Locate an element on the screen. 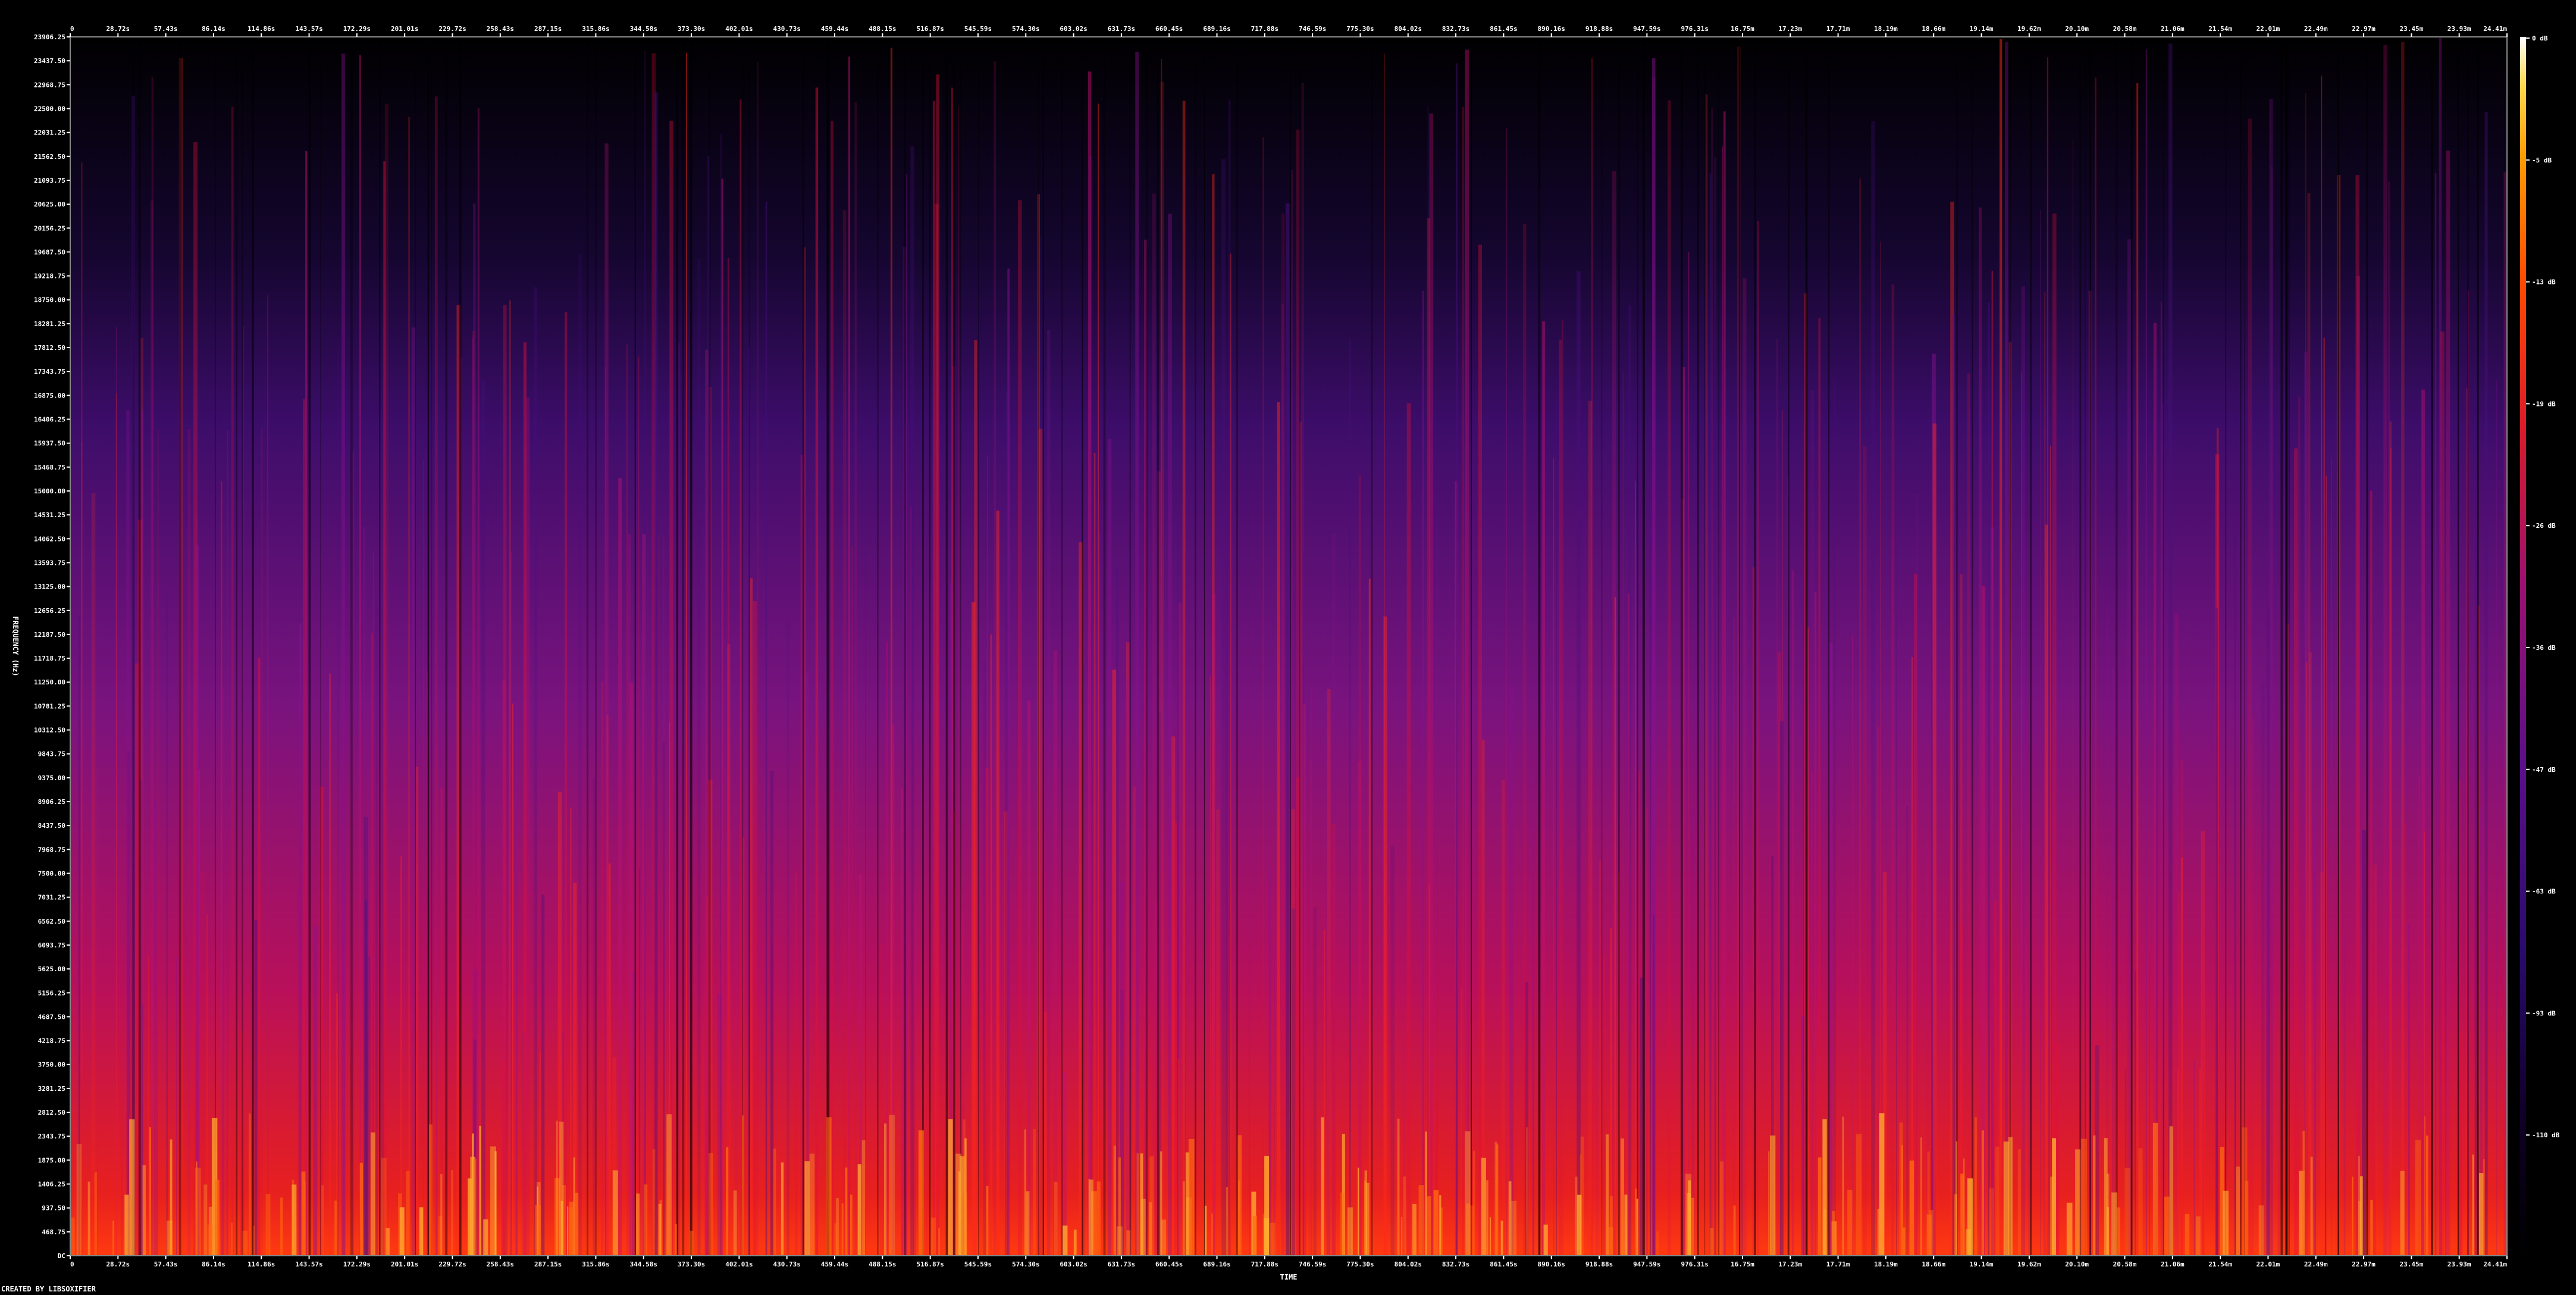 The height and width of the screenshot is (1295, 2576). y-tick-label: 22500.00 is located at coordinates (50, 108).